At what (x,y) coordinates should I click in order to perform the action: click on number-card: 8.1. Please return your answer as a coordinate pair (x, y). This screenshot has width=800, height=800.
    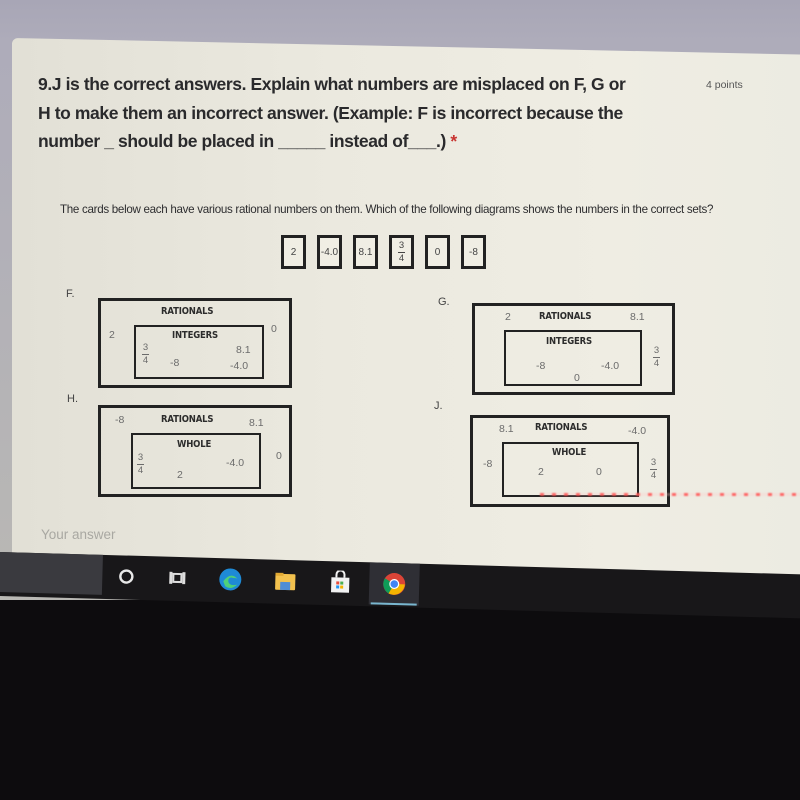
    Looking at the image, I should click on (365, 252).